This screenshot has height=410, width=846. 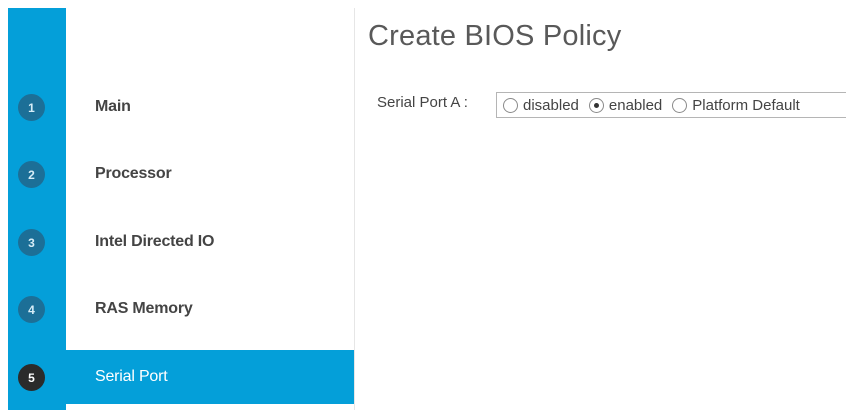 I want to click on page-title: Create BIOS Policy, so click(x=495, y=36).